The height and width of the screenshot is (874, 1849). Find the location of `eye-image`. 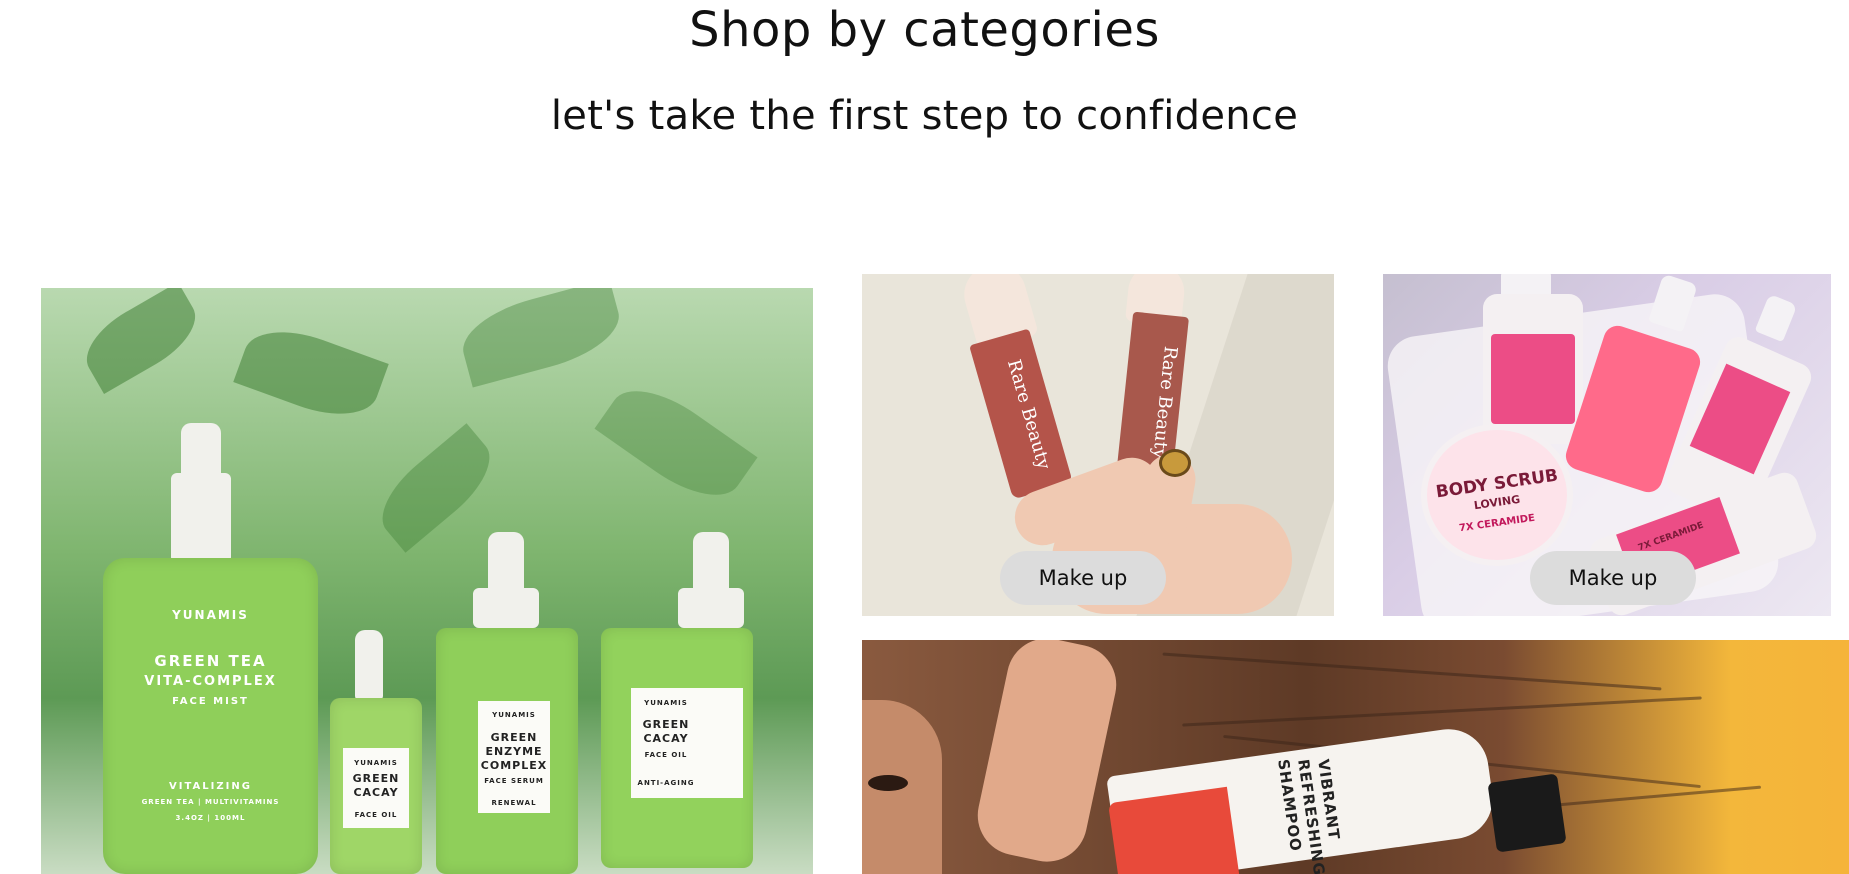

eye-image is located at coordinates (888, 783).